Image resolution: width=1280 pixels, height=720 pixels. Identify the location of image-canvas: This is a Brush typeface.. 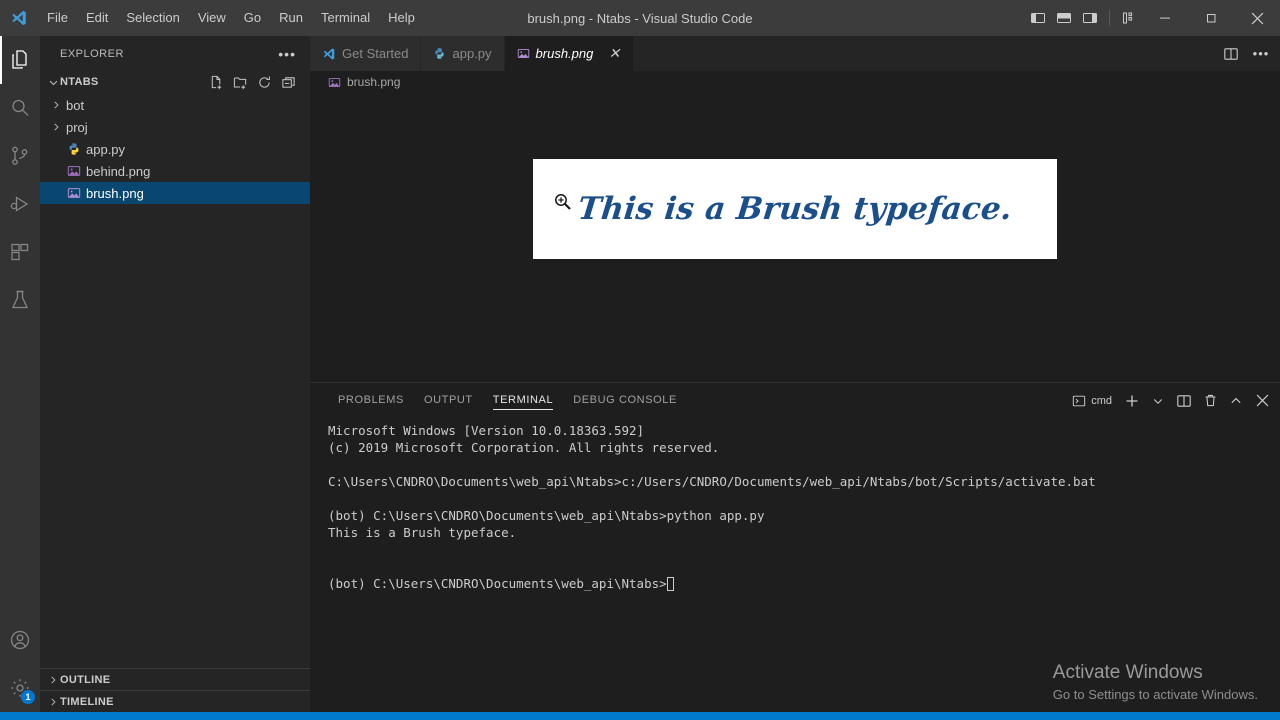
(795, 208).